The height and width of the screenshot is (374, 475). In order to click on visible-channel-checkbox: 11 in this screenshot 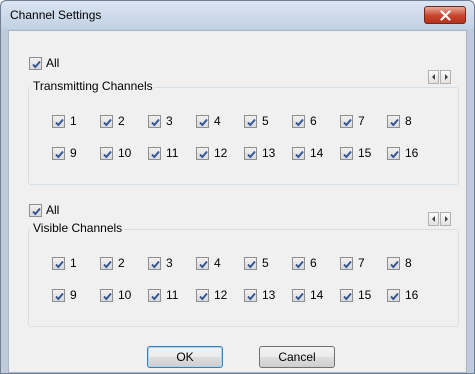, I will do `click(163, 295)`.